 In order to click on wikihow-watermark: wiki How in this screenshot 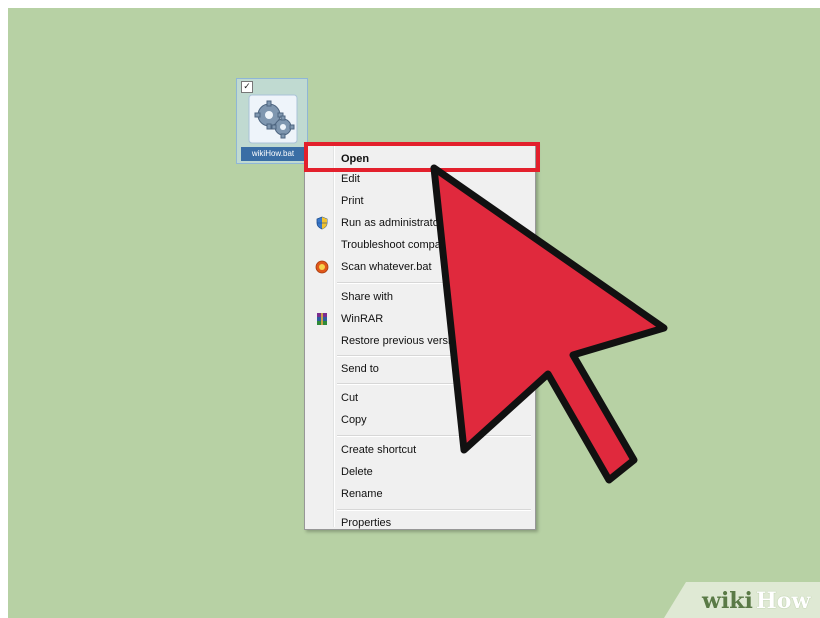, I will do `click(742, 600)`.